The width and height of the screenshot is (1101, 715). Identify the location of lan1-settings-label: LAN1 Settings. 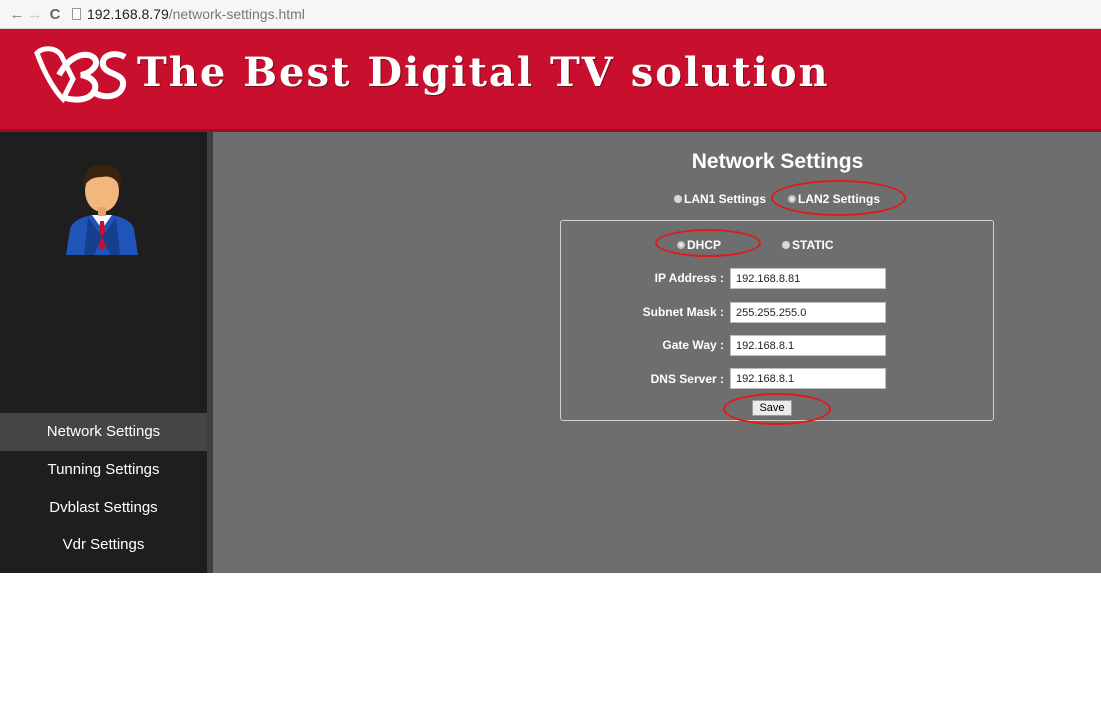
(725, 199).